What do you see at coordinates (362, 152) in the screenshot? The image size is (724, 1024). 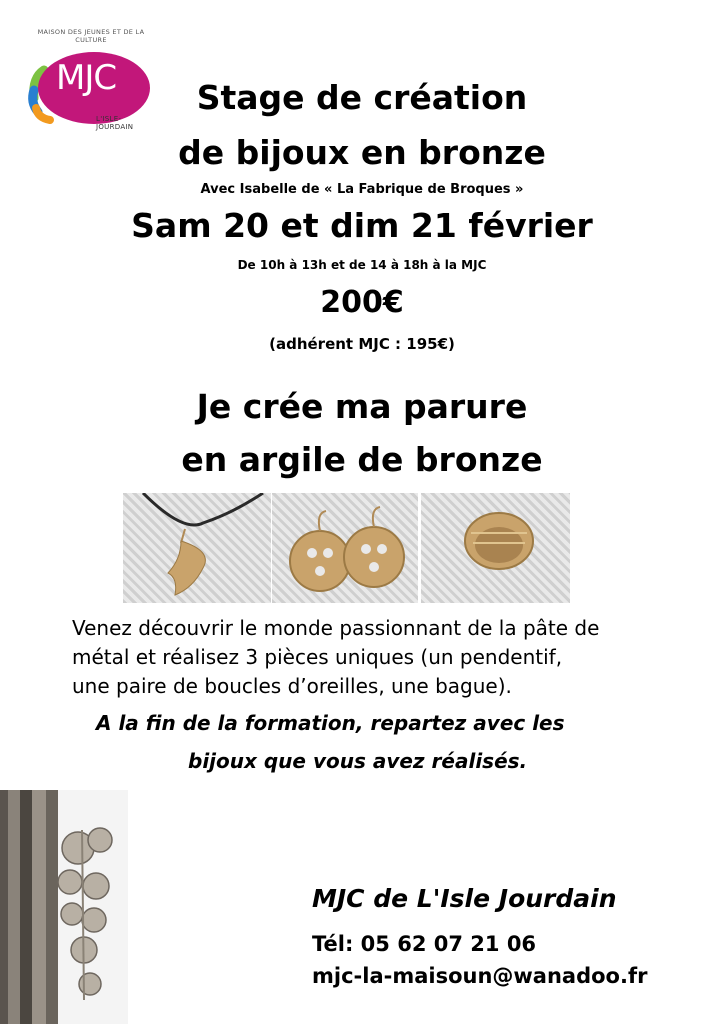 I see `title-line-2: de bijoux en bronze` at bounding box center [362, 152].